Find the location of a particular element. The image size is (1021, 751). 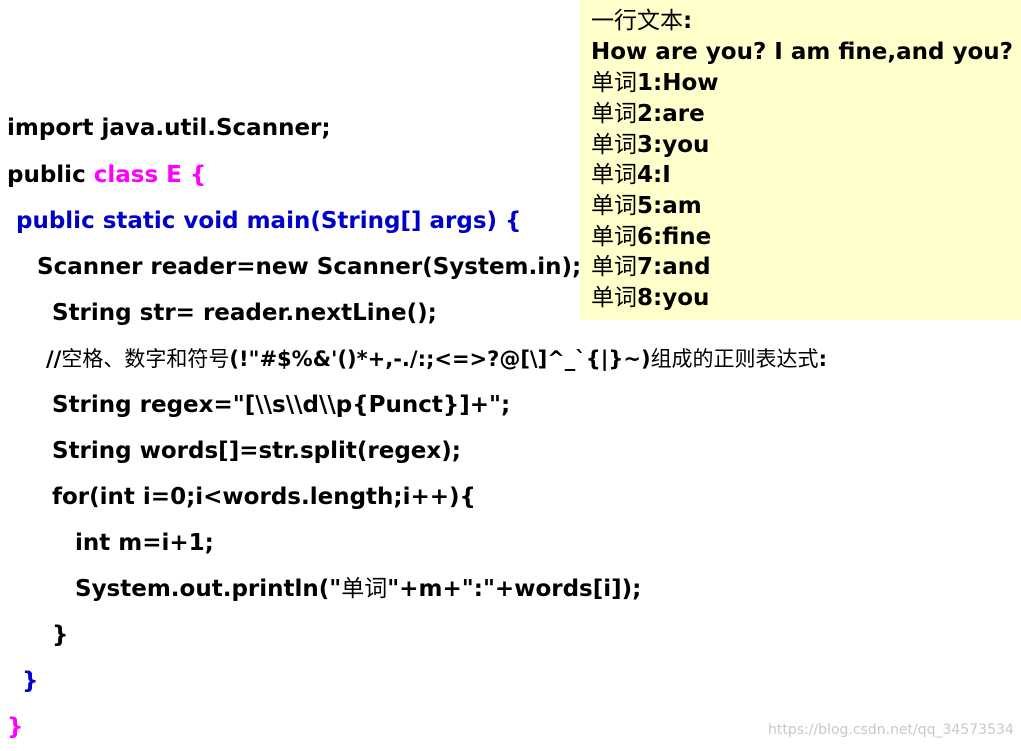

watermark-text: https://blog.csdn.net/qq_34573534 is located at coordinates (891, 730).